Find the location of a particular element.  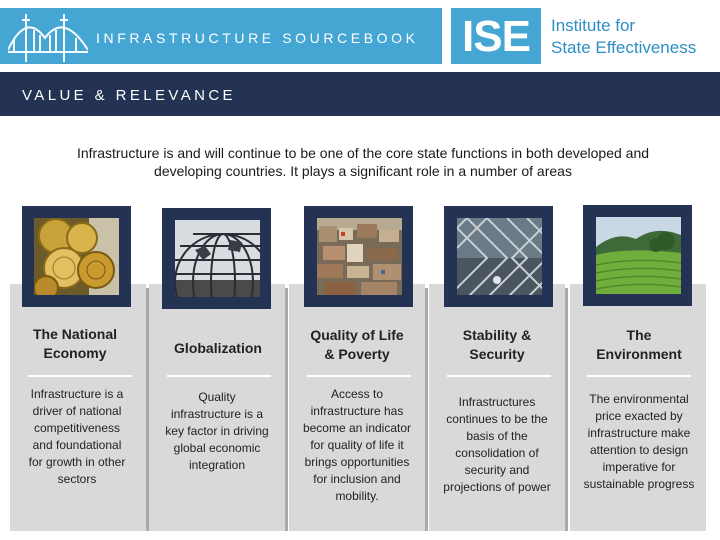

desc-line: key factor in driving is located at coordinates (217, 431).